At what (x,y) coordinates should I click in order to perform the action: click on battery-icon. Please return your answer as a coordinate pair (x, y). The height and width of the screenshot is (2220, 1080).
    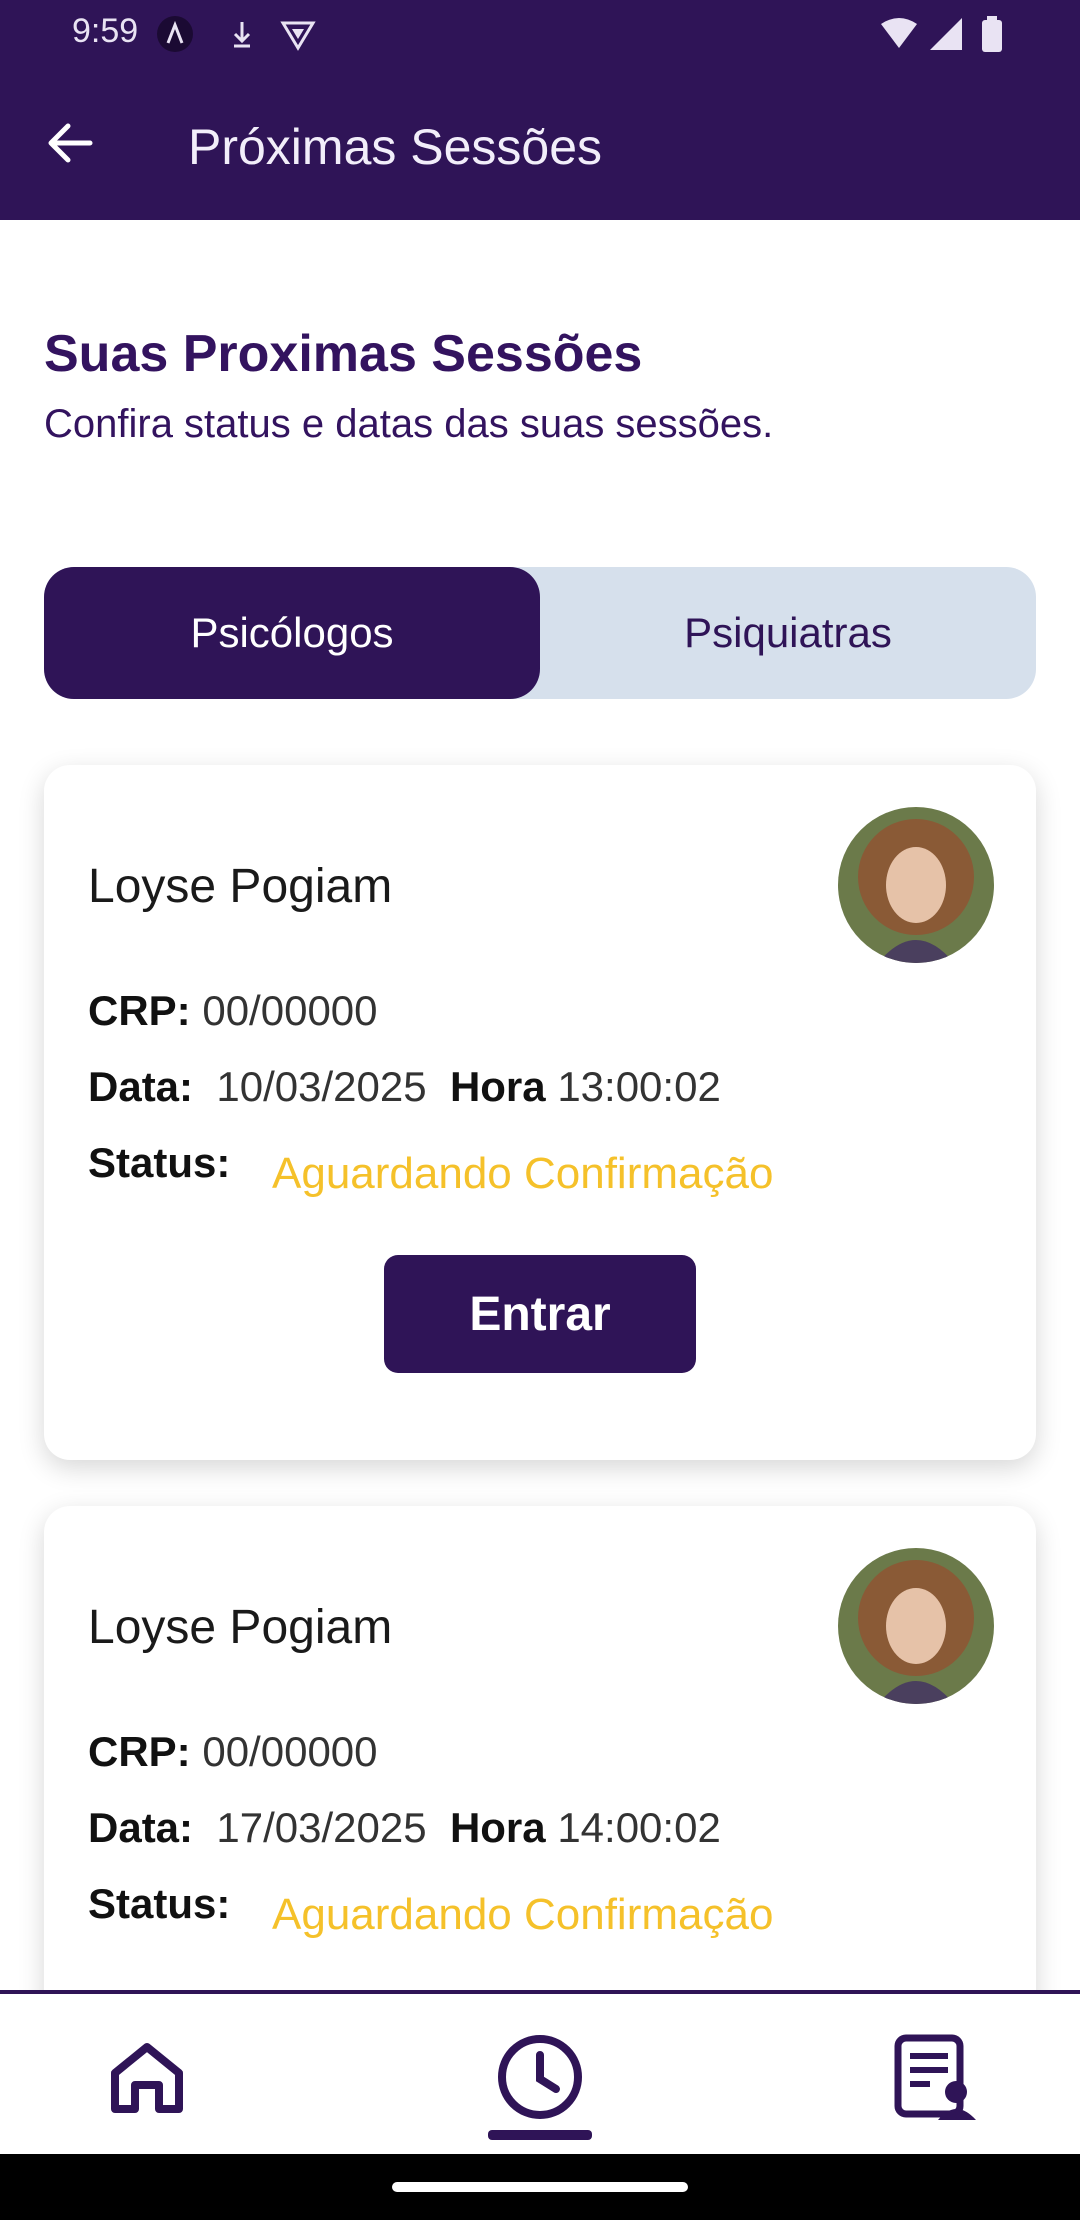
    Looking at the image, I should click on (992, 34).